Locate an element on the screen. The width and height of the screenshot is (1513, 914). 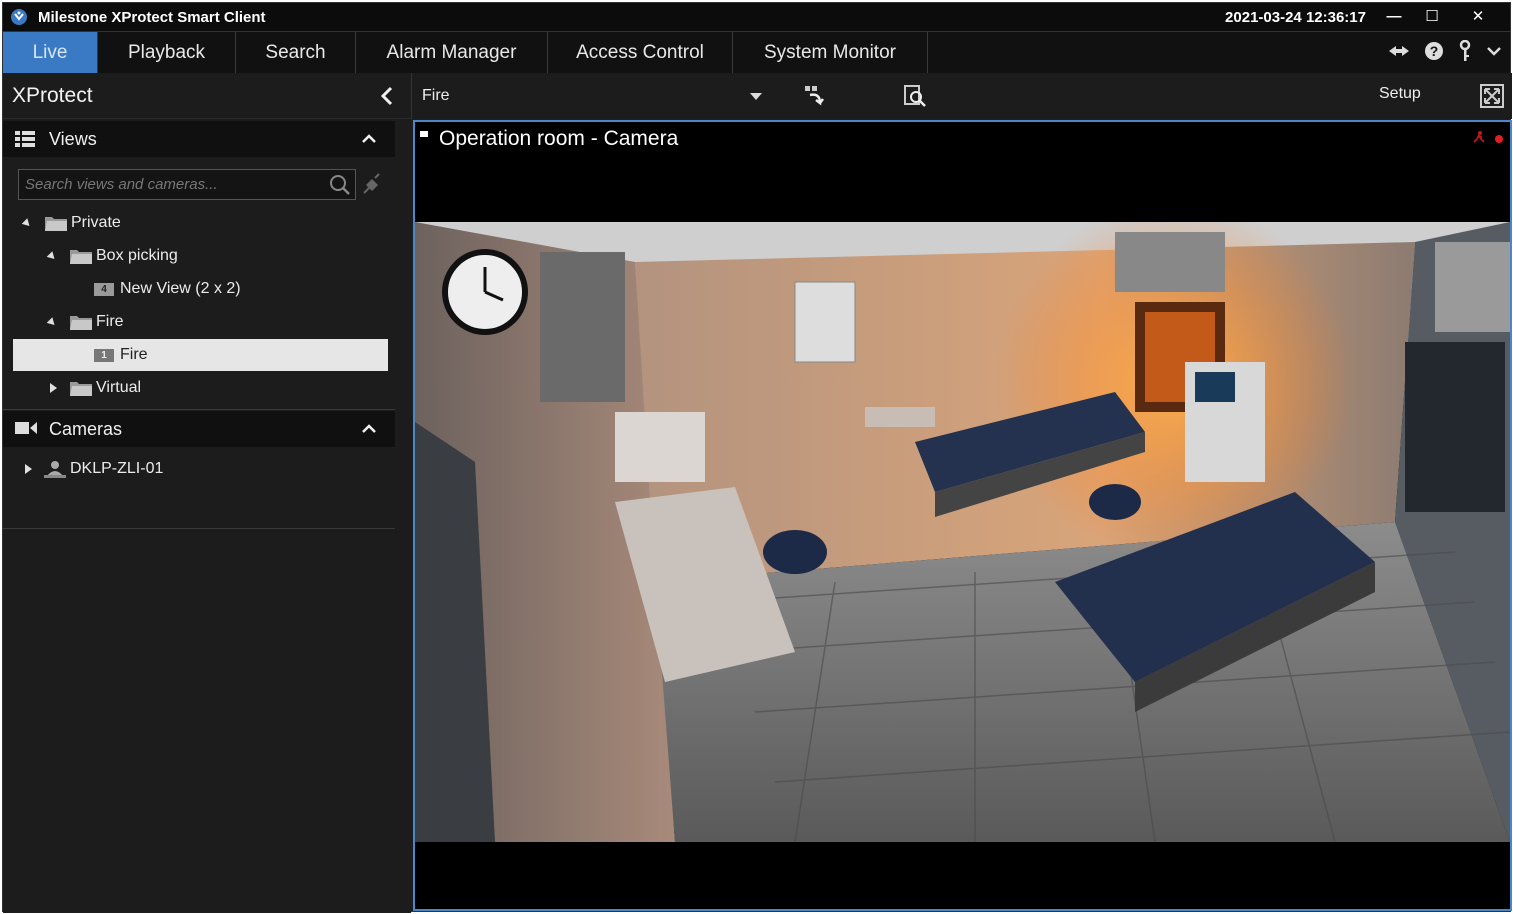
milestone-logo-icon is located at coordinates (19, 17).